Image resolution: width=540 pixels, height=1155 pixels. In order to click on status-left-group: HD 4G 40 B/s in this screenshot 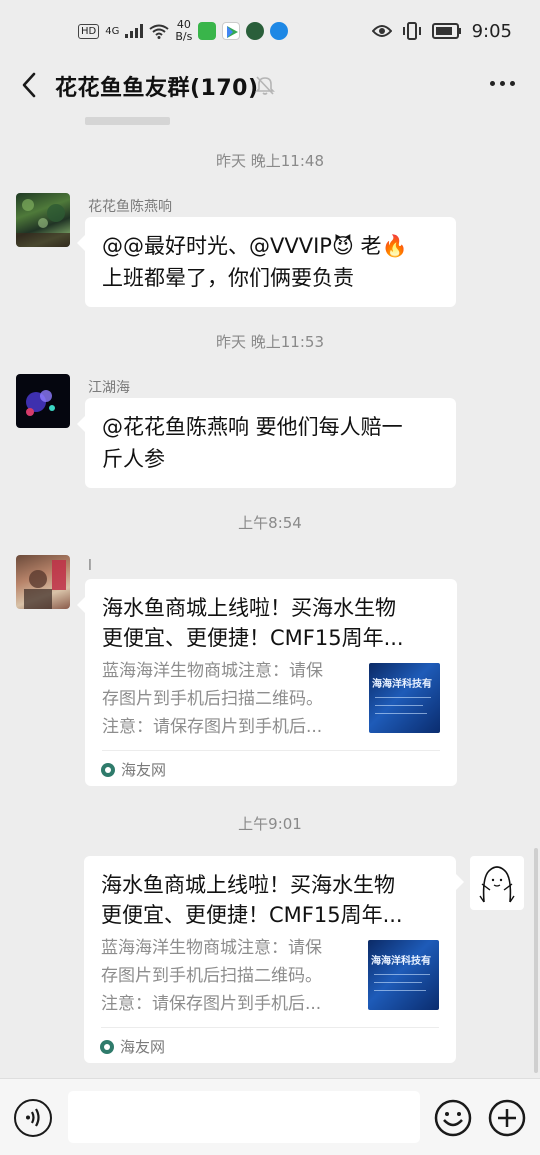, I will do `click(183, 31)`.